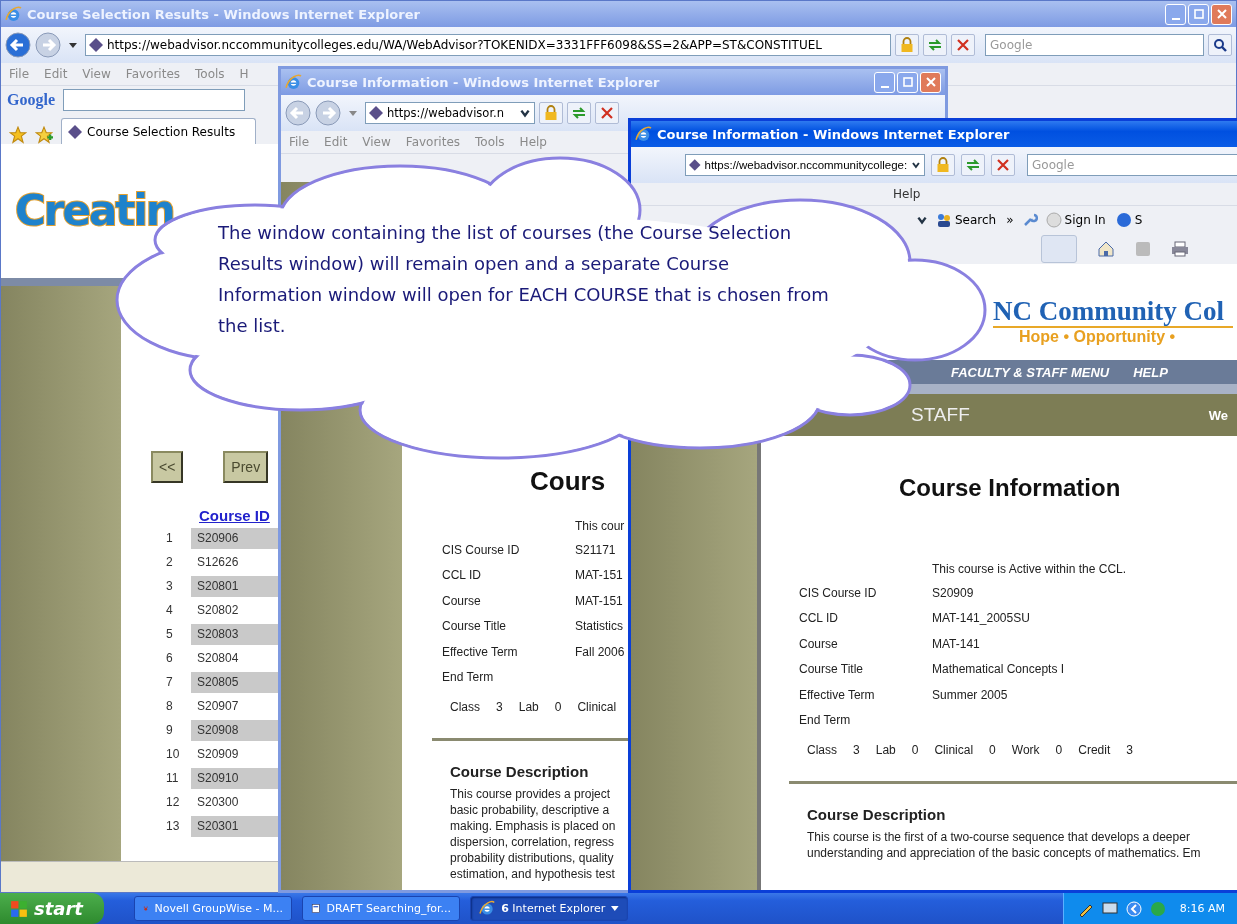 Image resolution: width=1237 pixels, height=924 pixels. Describe the element at coordinates (1133, 908) in the screenshot. I see `back-circle-icon` at that location.